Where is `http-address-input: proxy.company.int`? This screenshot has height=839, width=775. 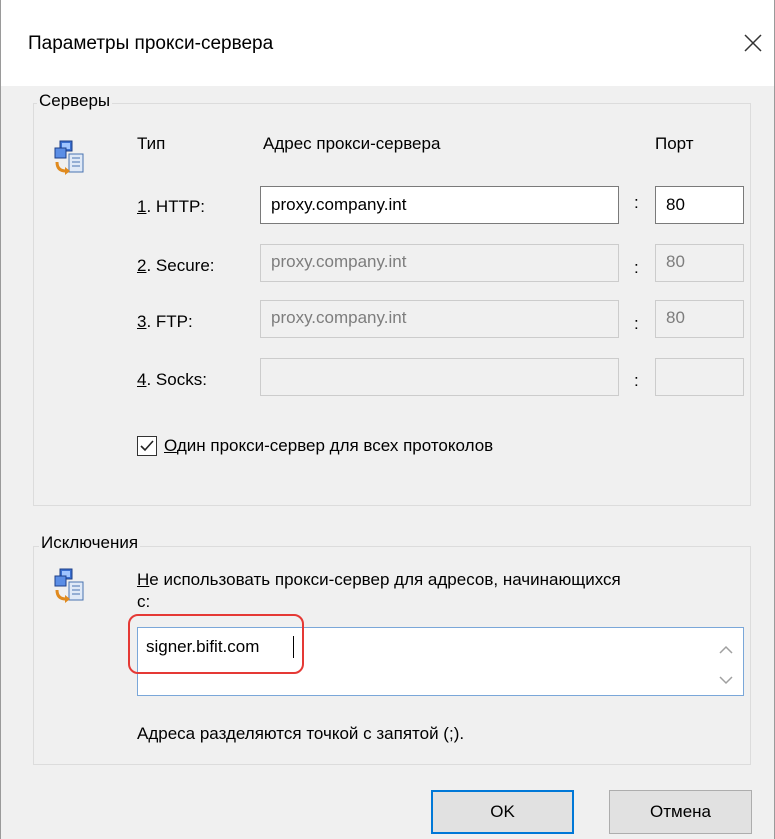
http-address-input: proxy.company.int is located at coordinates (439, 205).